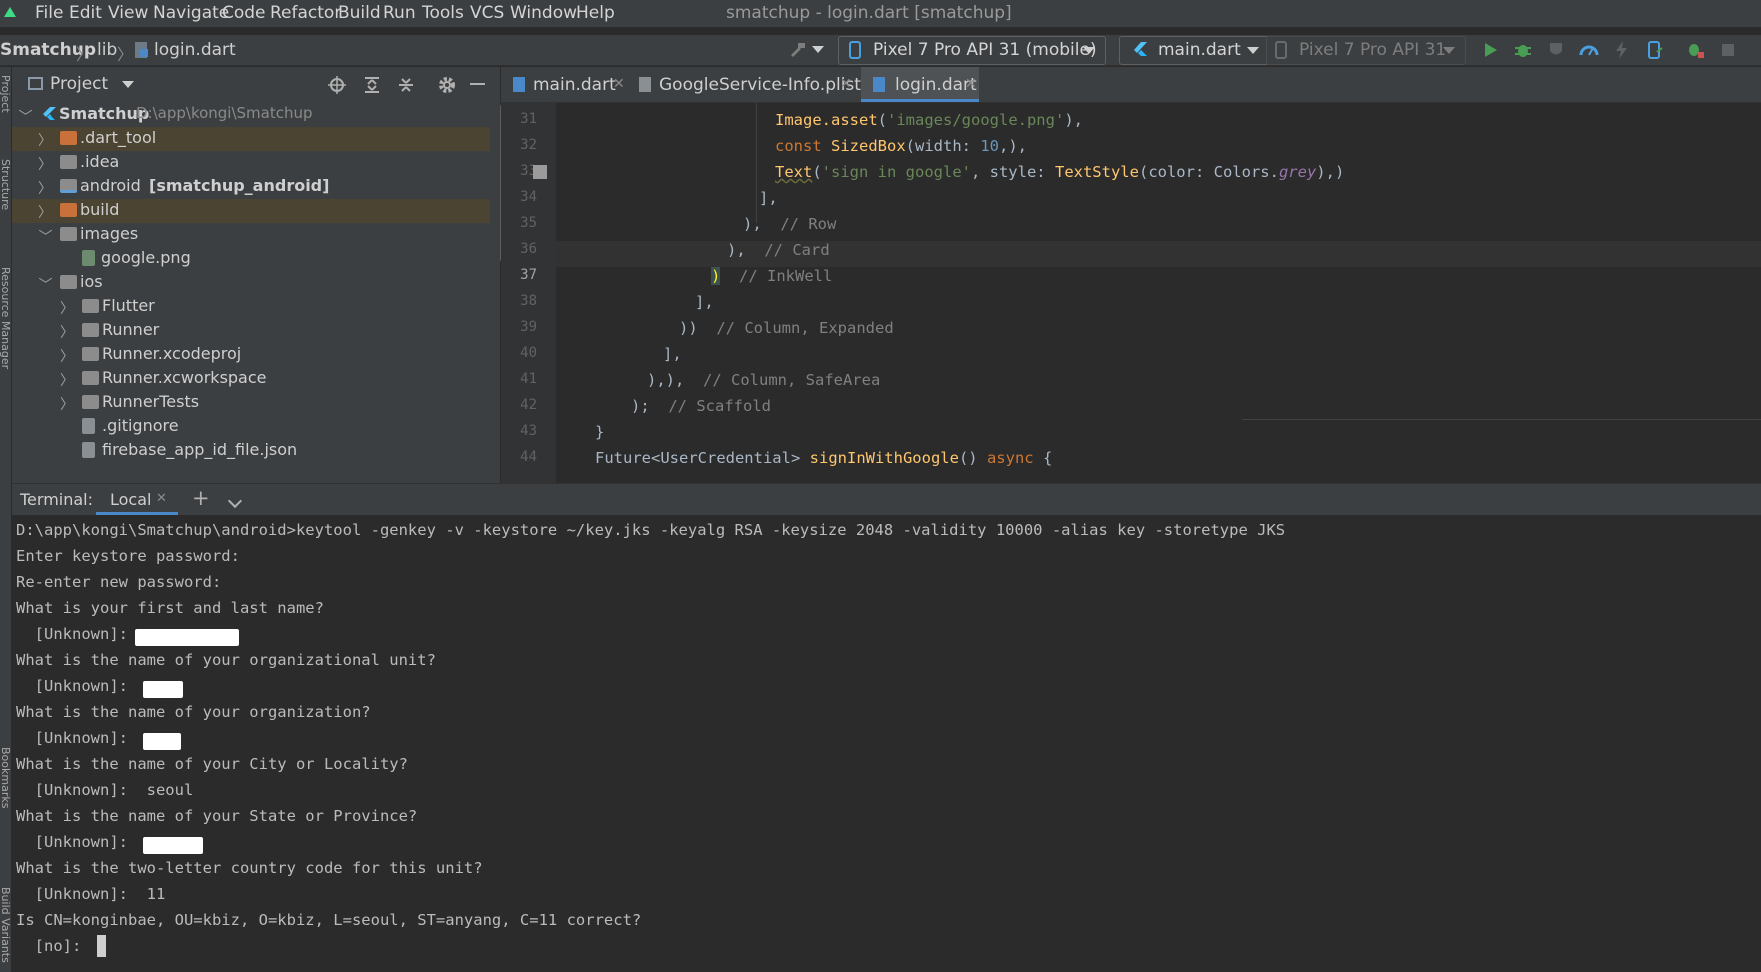 The width and height of the screenshot is (1761, 972). I want to click on menu-code: Code, so click(244, 13).